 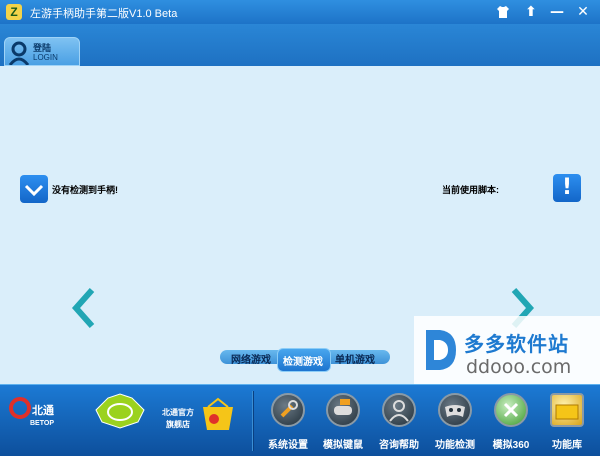 I want to click on tab-detect-games-label: 检测游戏, so click(x=303, y=362).